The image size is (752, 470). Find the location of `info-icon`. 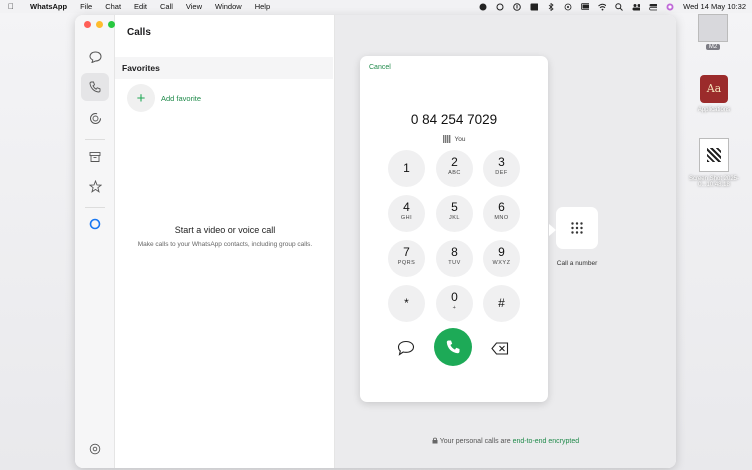

info-icon is located at coordinates (517, 6).